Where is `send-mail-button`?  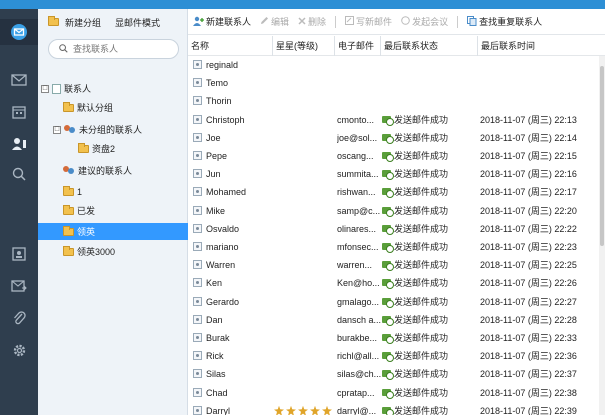 send-mail-button is located at coordinates (19, 286).